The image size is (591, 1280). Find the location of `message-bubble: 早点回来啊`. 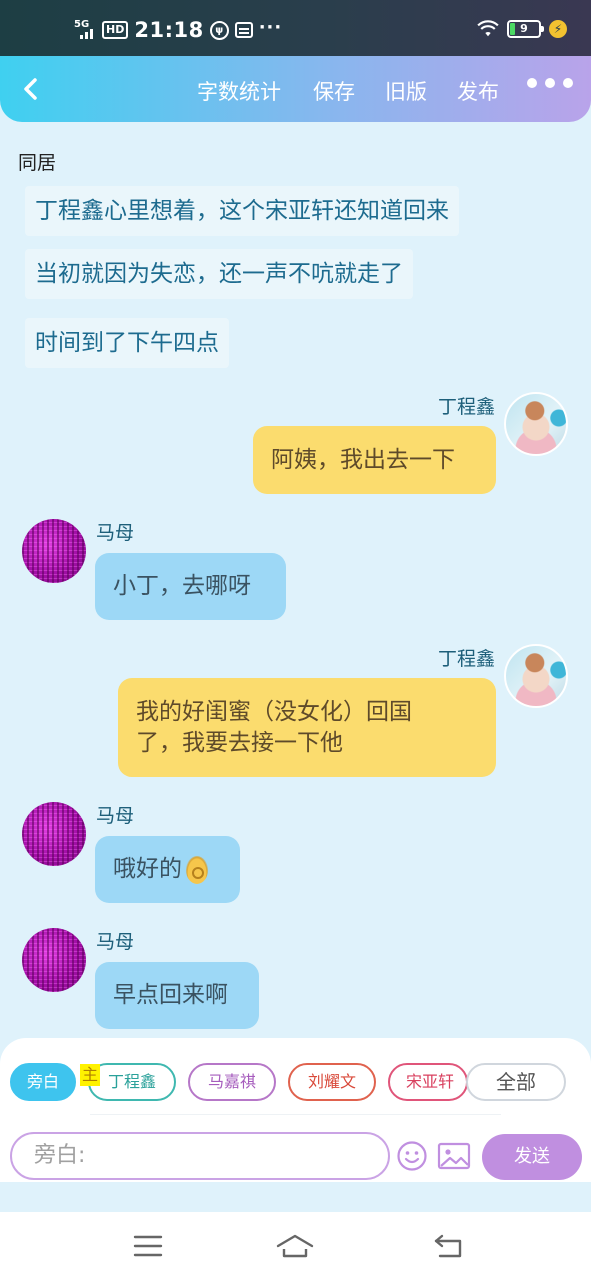

message-bubble: 早点回来啊 is located at coordinates (177, 995).